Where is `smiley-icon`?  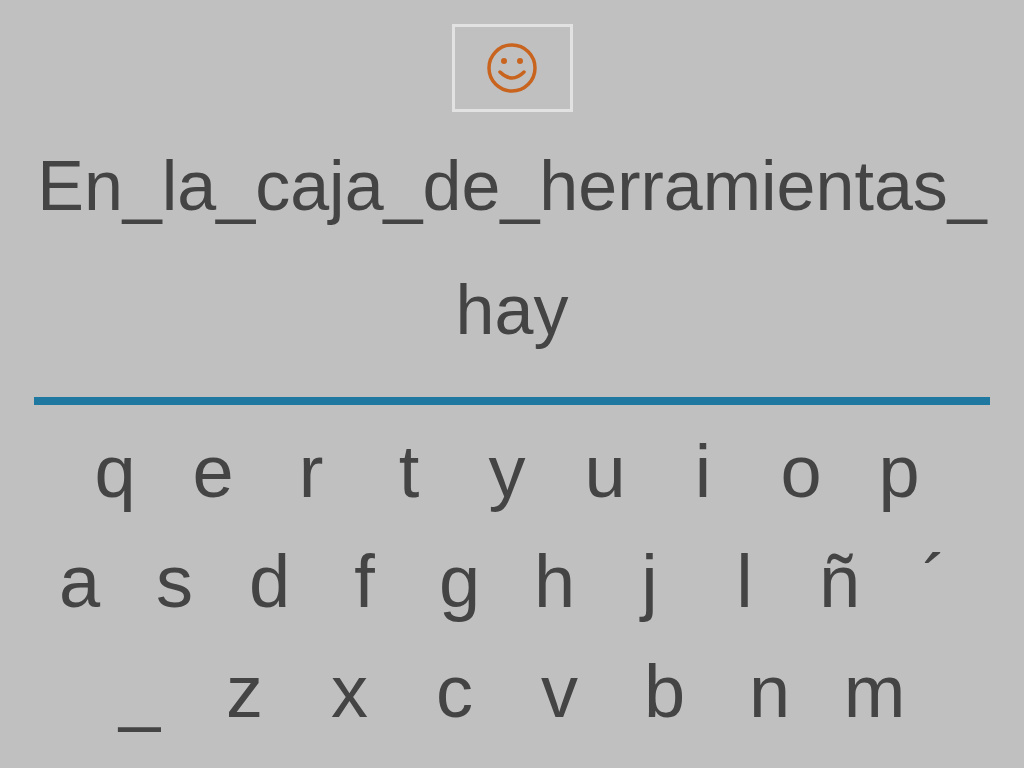 smiley-icon is located at coordinates (512, 68).